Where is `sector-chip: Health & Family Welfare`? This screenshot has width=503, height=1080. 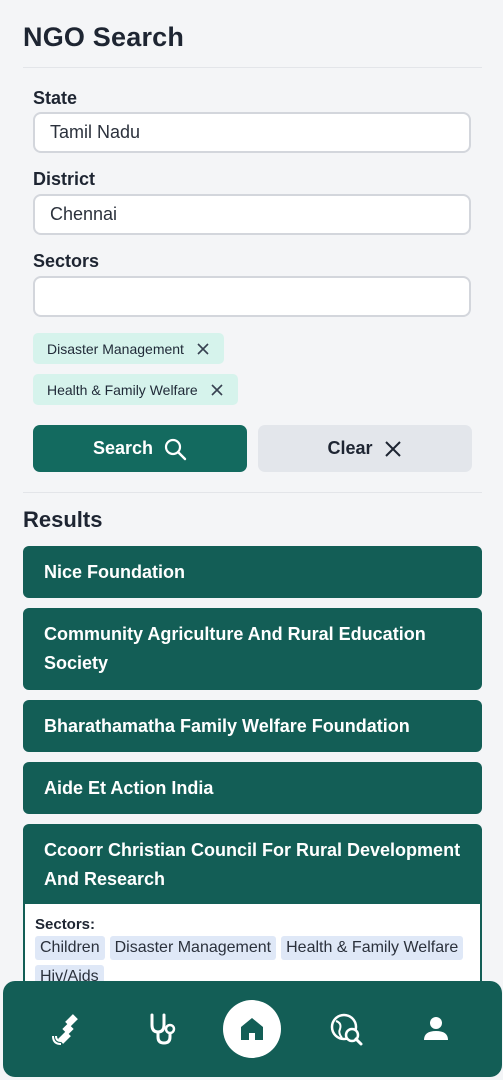
sector-chip: Health & Family Welfare is located at coordinates (135, 389).